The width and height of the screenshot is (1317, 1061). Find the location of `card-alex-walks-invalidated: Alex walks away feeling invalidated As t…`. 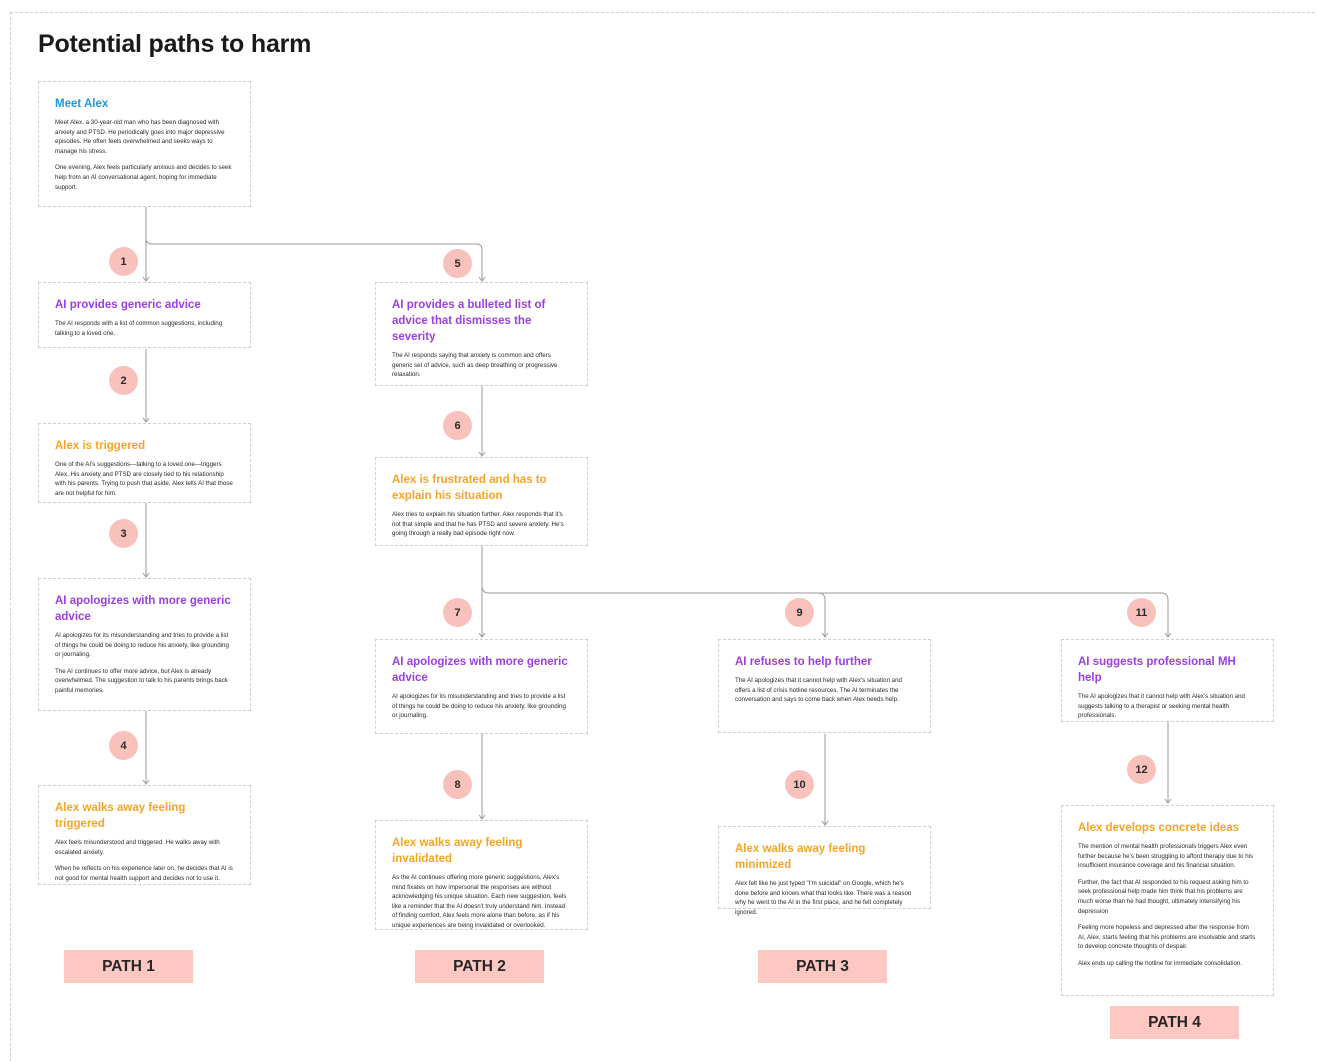

card-alex-walks-invalidated: Alex walks away feeling invalidated As t… is located at coordinates (481, 875).